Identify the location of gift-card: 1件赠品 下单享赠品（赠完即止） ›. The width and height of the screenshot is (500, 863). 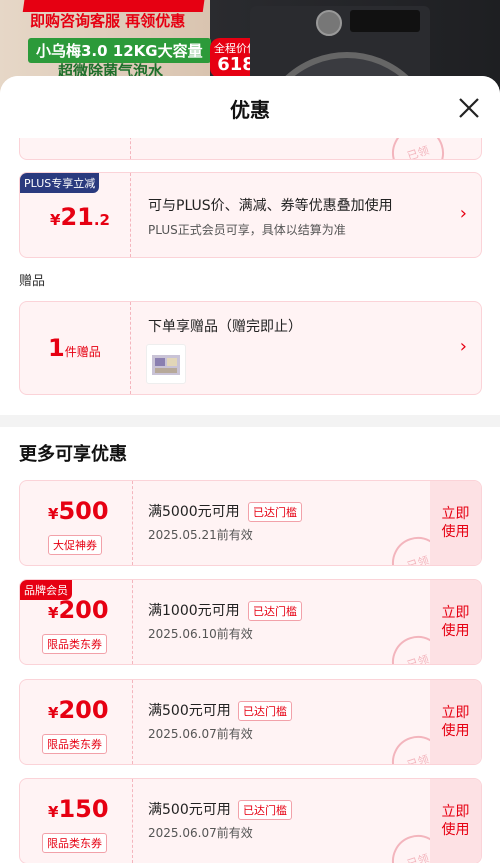
(250, 348).